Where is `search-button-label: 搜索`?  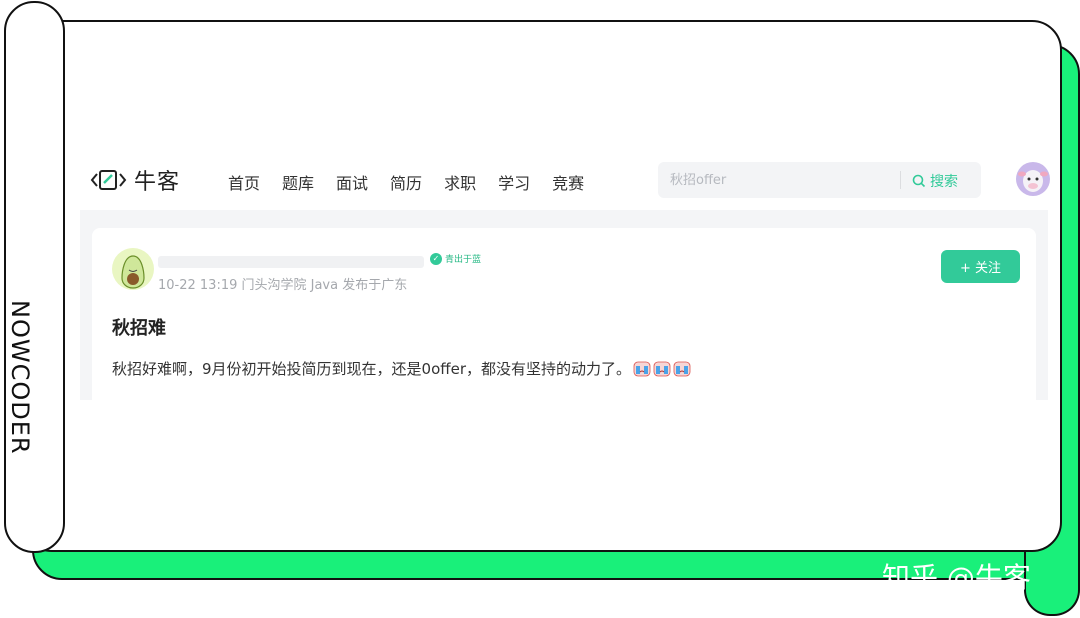 search-button-label: 搜索 is located at coordinates (944, 182).